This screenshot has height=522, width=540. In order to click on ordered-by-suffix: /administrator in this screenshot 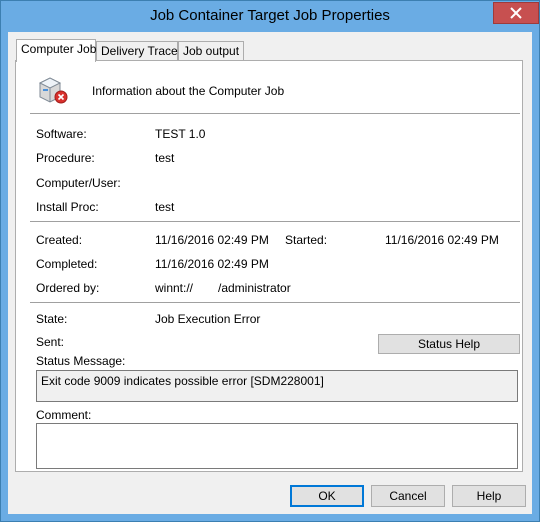, I will do `click(254, 288)`.